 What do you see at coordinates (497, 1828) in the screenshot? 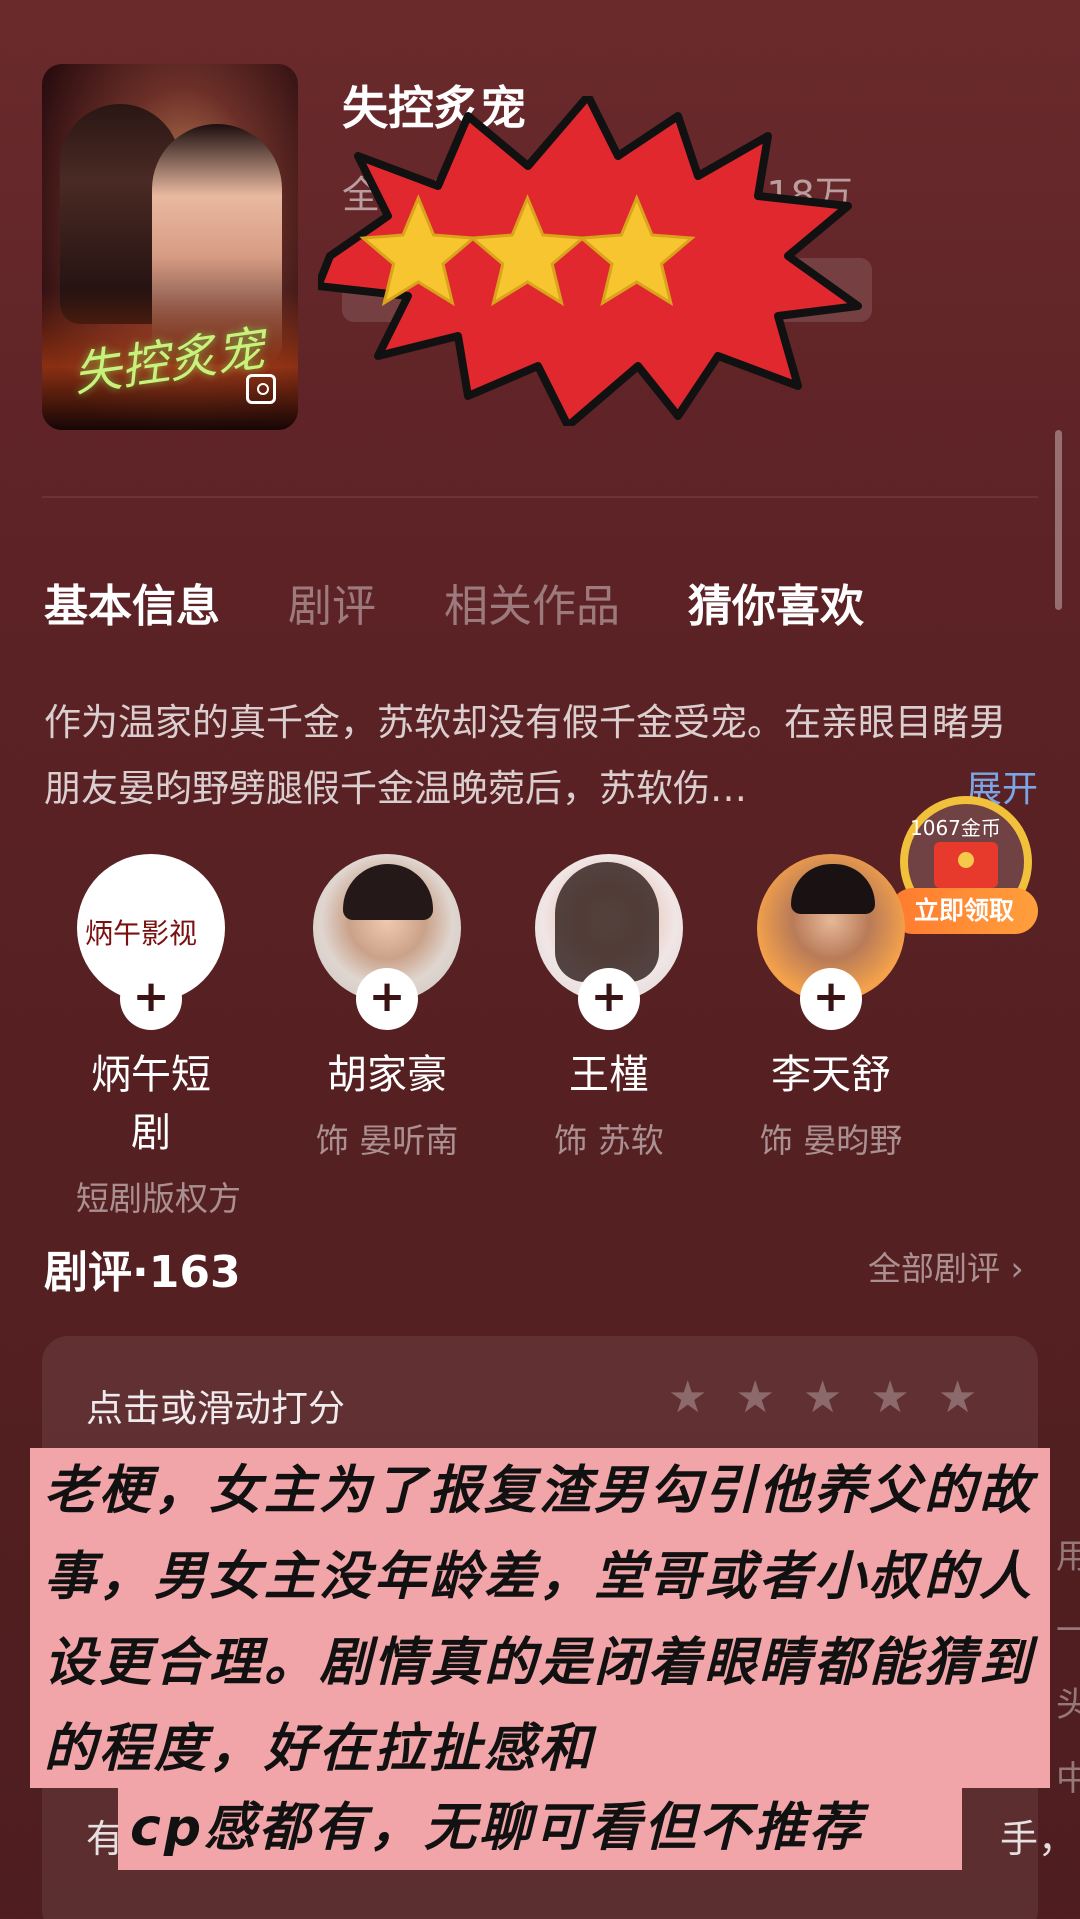
I see `note-text-tail: cp感都有，无聊可看但不推荐` at bounding box center [497, 1828].